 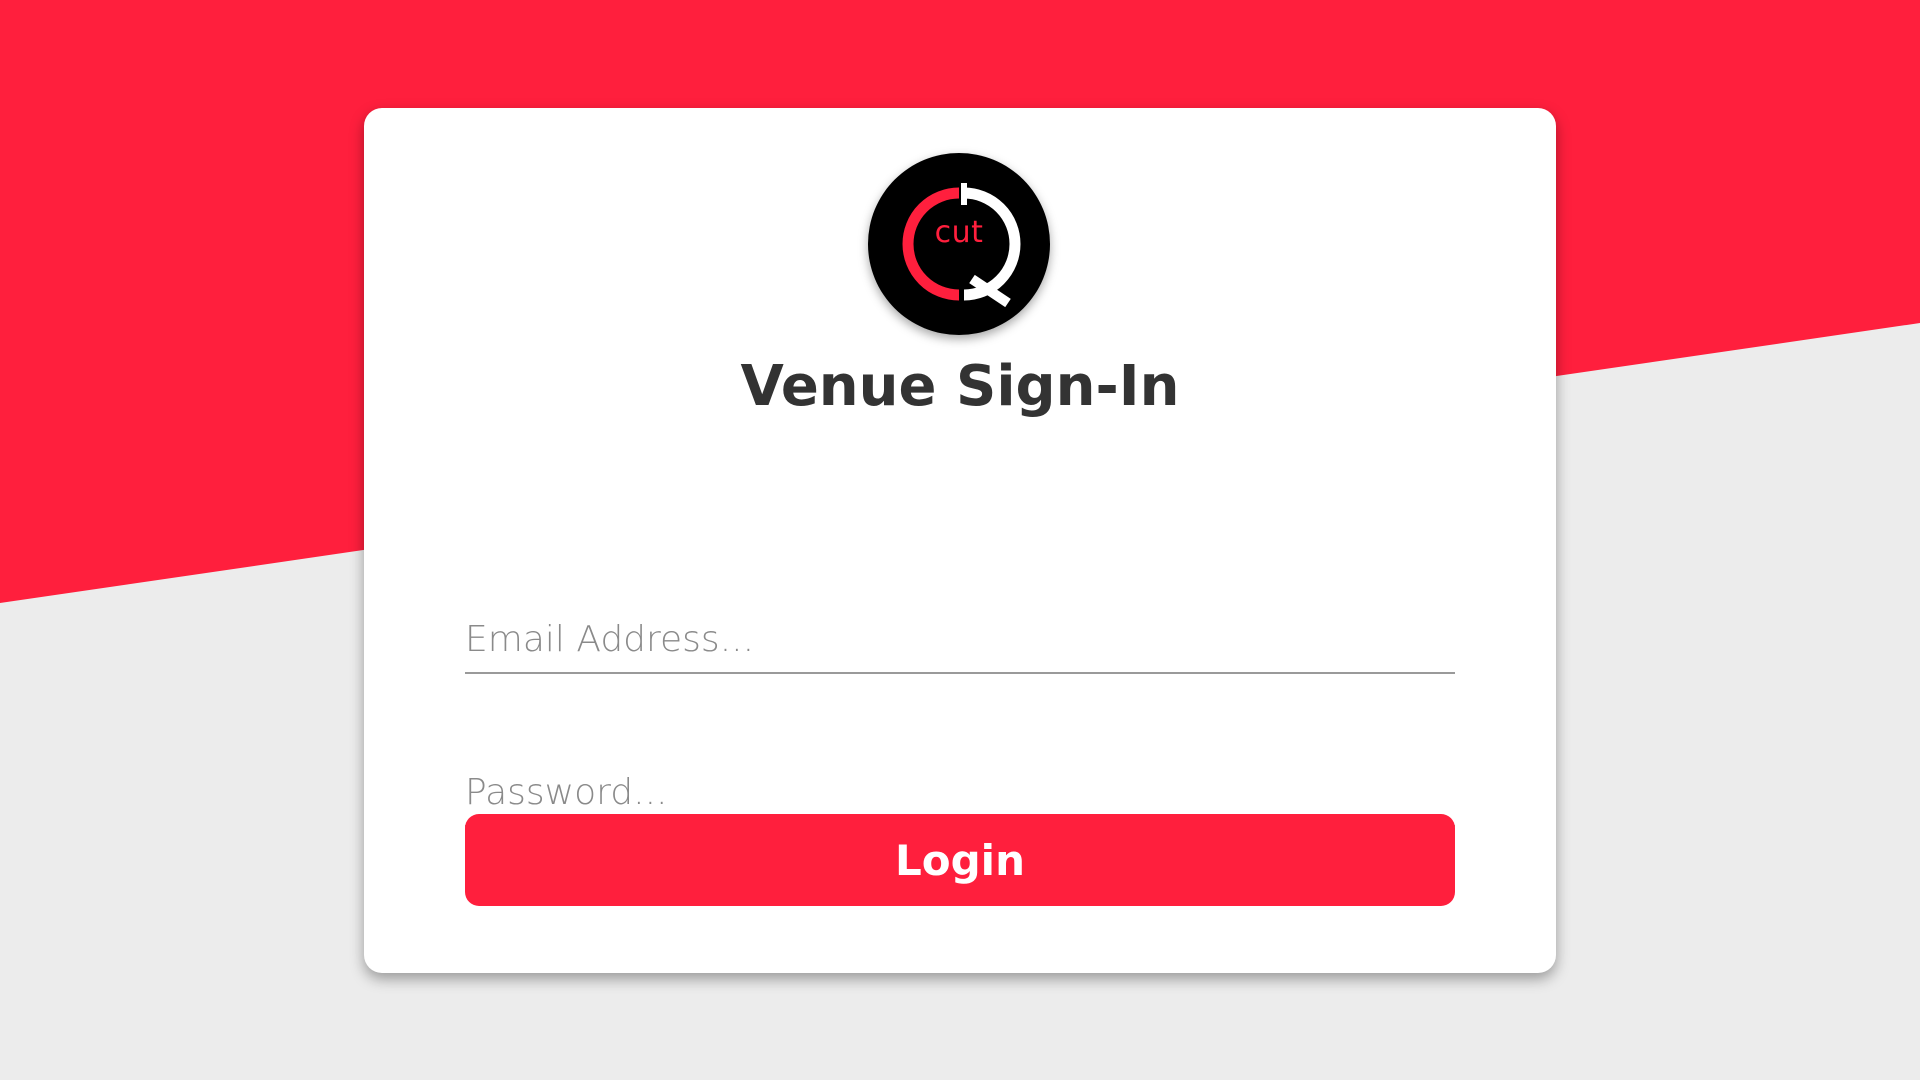 I want to click on logo-text: cut, so click(x=959, y=232).